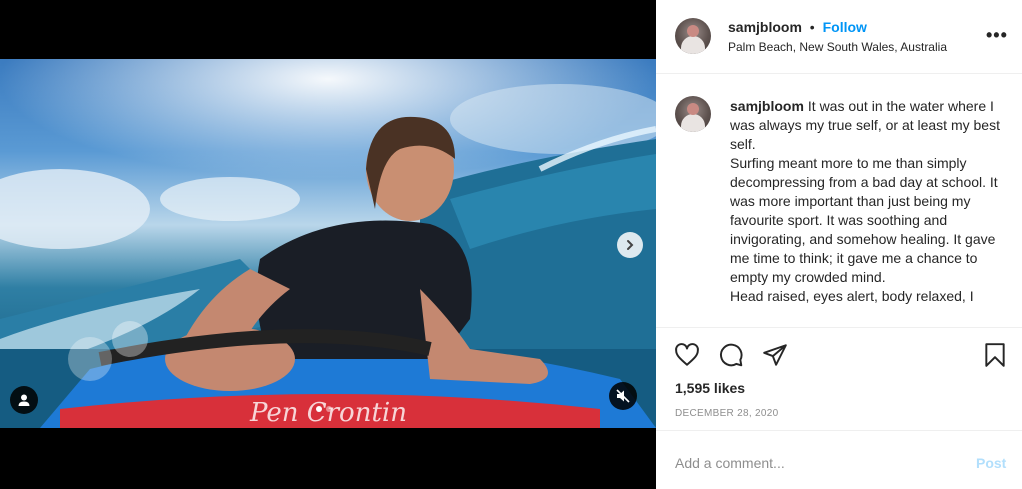  I want to click on tagged-users-button, so click(24, 400).